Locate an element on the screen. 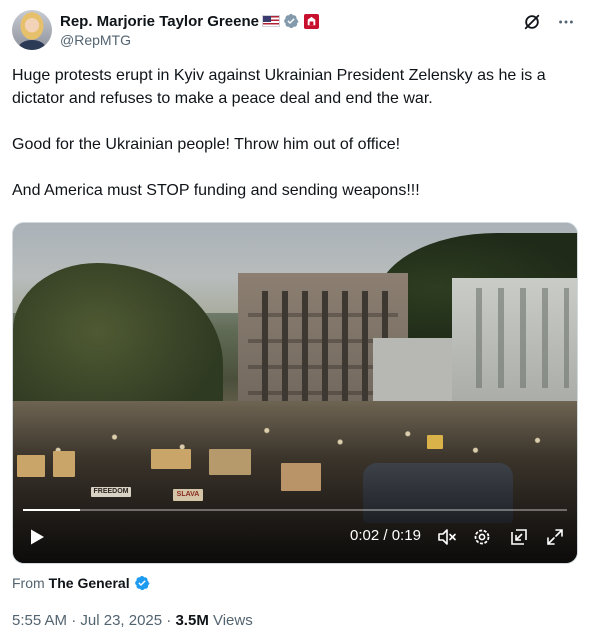  tweet-header: Rep. Marjorie Taylor Greene @RepMTG is located at coordinates (295, 30).